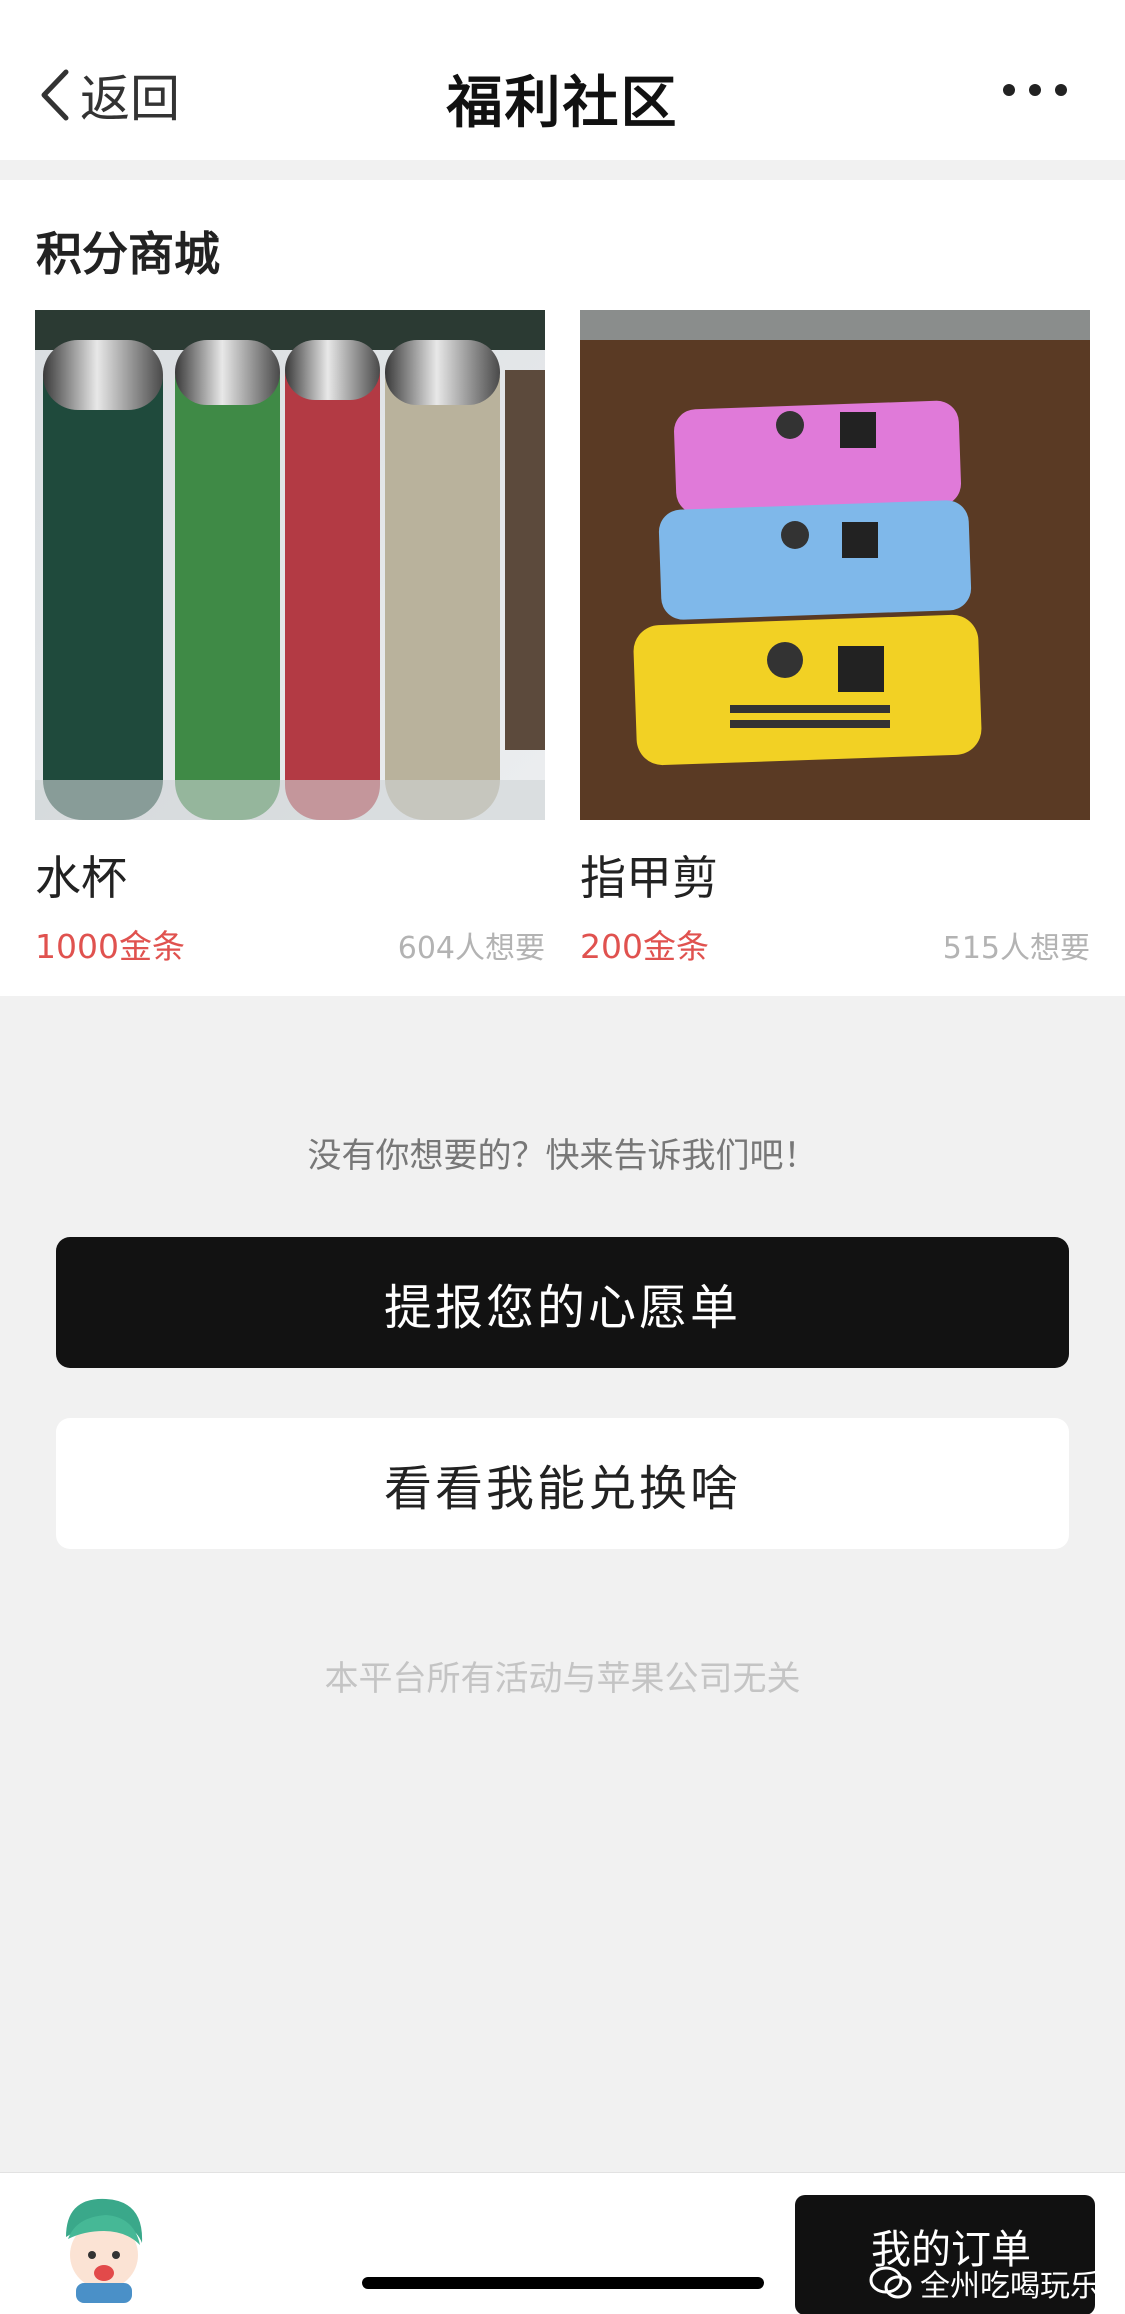 This screenshot has width=1125, height=2314. What do you see at coordinates (471, 948) in the screenshot?
I see `want-count: 604人想要` at bounding box center [471, 948].